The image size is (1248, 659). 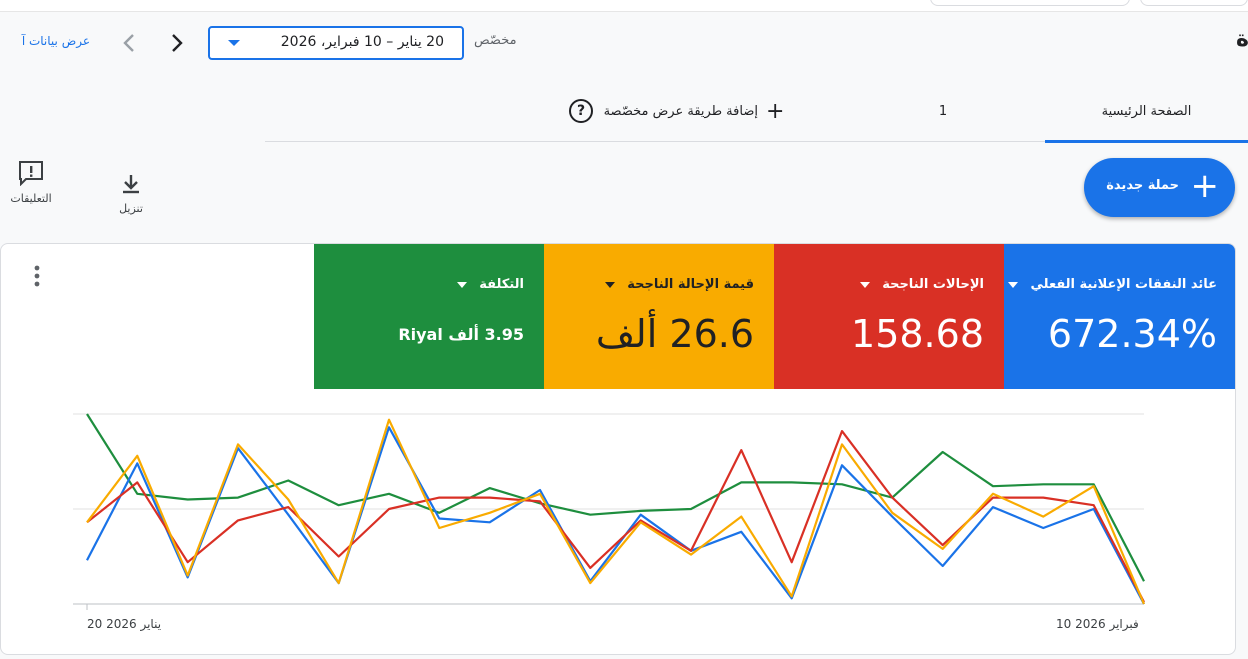 What do you see at coordinates (37, 276) in the screenshot?
I see `more-vert-icon` at bounding box center [37, 276].